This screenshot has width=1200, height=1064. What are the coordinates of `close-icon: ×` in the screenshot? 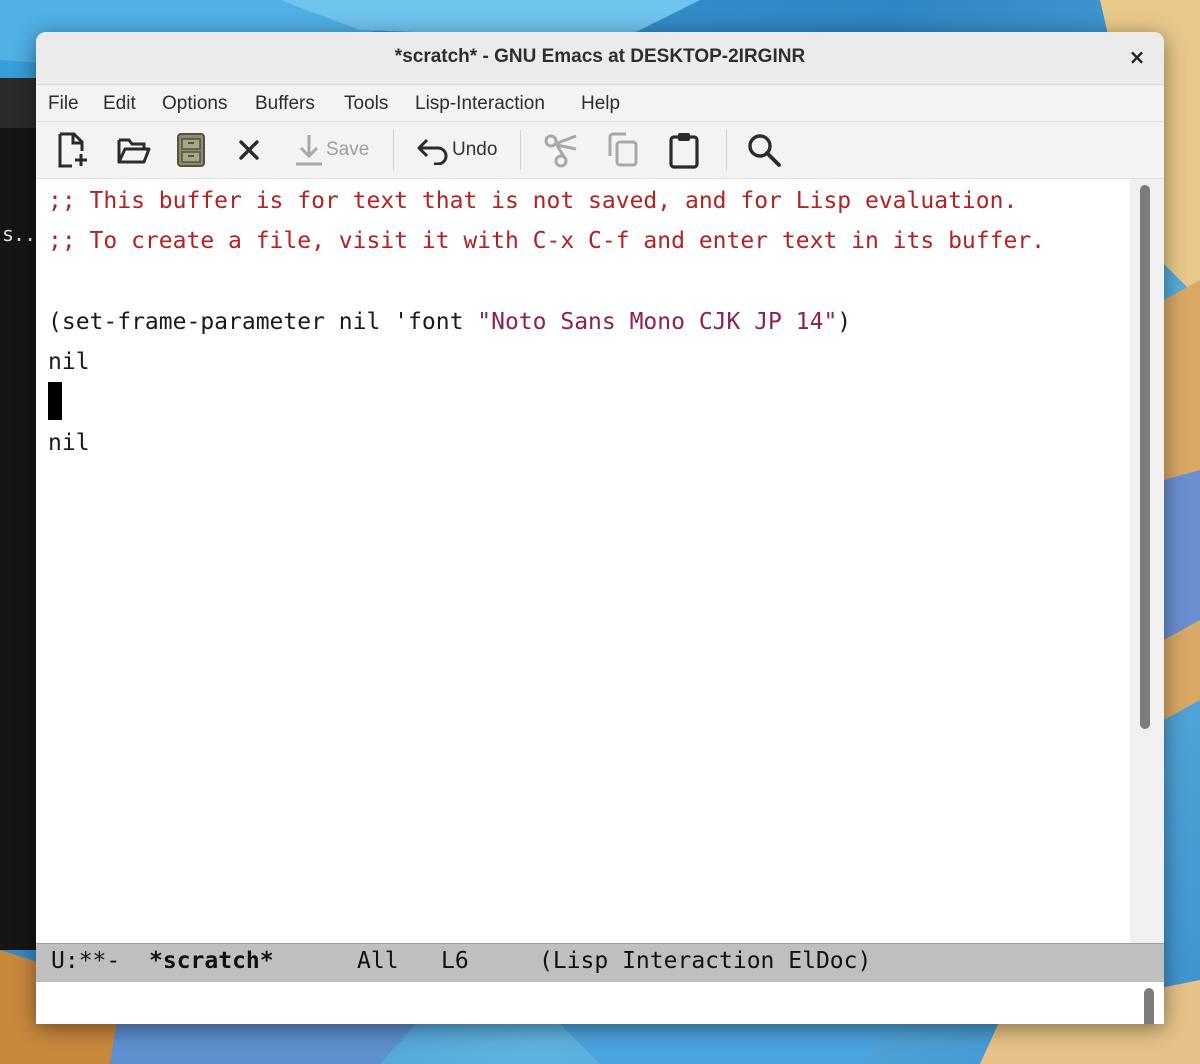 It's located at (1137, 57).